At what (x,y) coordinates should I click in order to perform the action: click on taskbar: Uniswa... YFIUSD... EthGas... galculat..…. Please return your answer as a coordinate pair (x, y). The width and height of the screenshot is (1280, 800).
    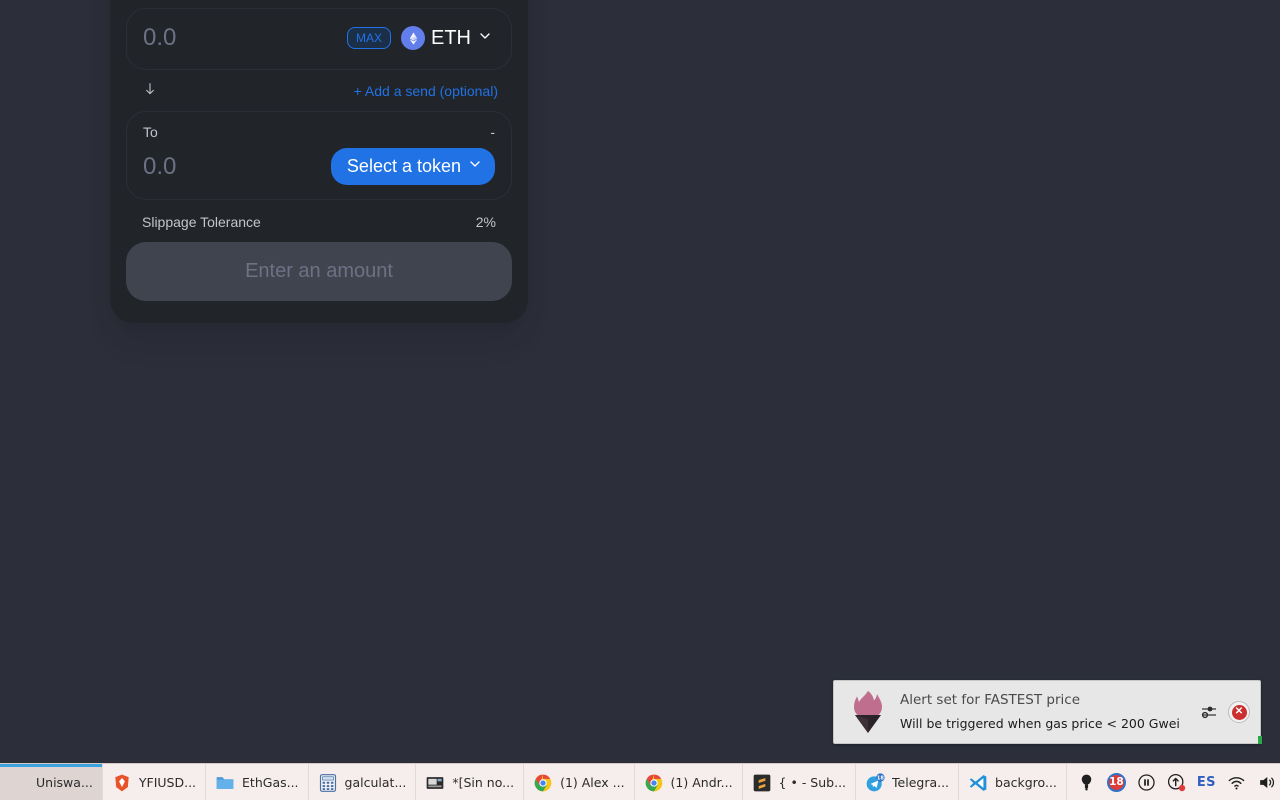
    Looking at the image, I should click on (640, 781).